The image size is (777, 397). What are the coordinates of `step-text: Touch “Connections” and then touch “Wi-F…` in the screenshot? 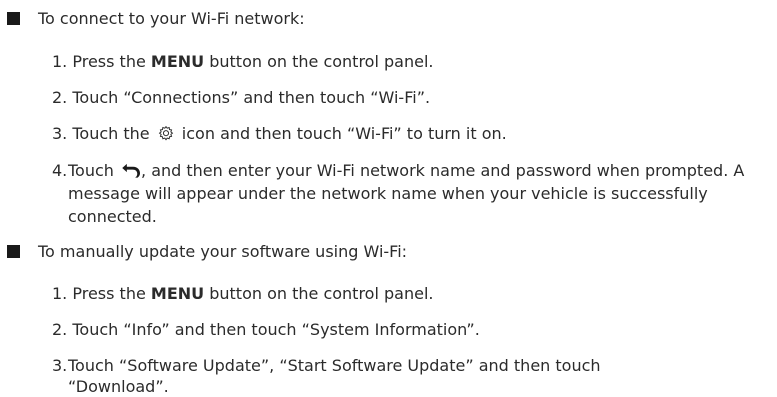 It's located at (251, 97).